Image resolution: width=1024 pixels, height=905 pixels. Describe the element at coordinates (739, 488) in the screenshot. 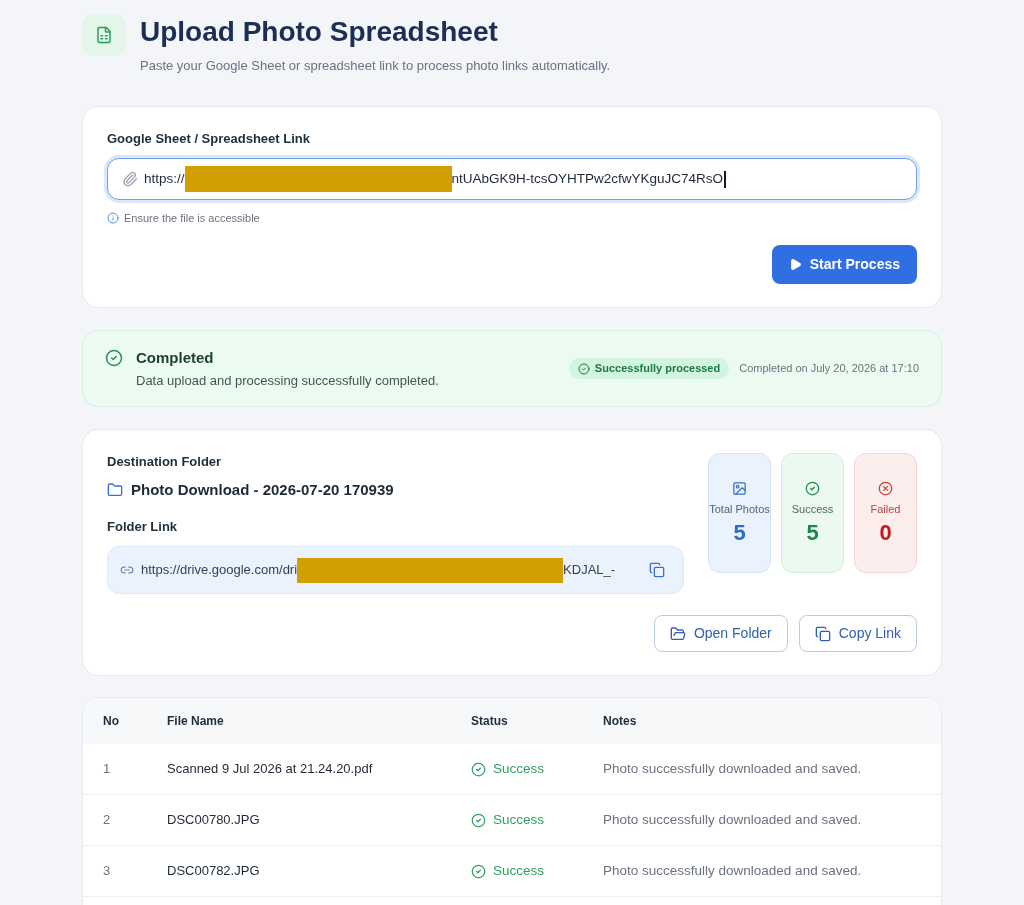

I see `image-icon` at that location.